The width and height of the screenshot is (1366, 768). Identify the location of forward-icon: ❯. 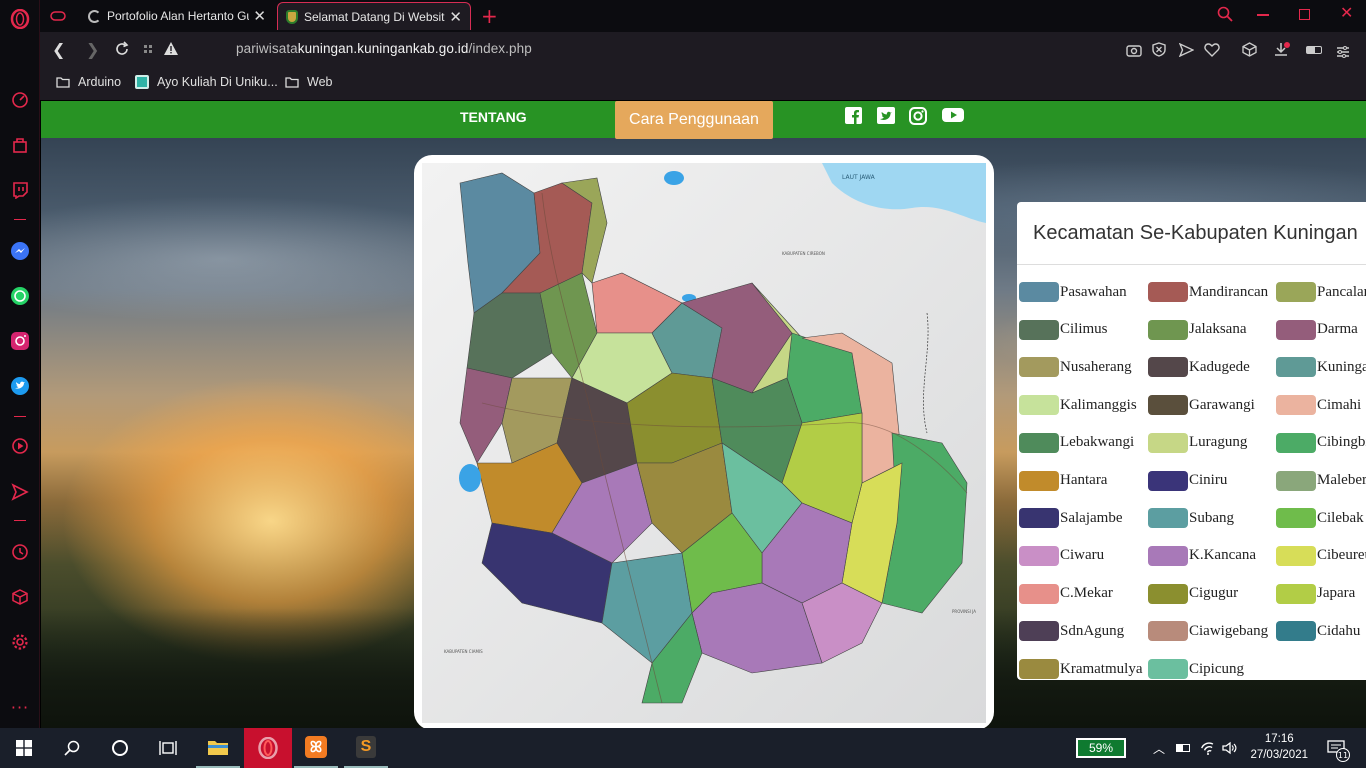
(92, 49).